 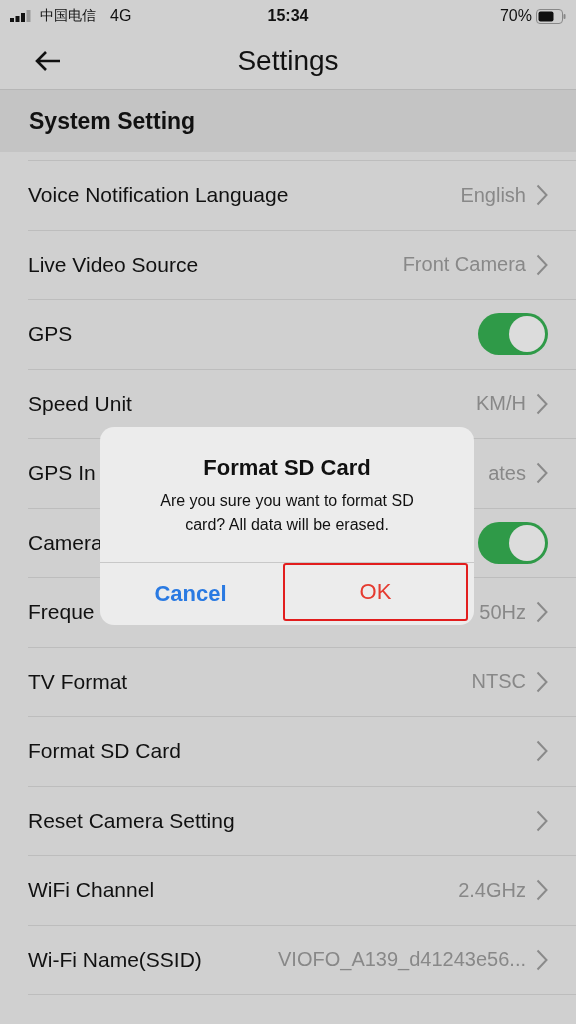 I want to click on carrier-name: 中国电信, so click(x=68, y=16).